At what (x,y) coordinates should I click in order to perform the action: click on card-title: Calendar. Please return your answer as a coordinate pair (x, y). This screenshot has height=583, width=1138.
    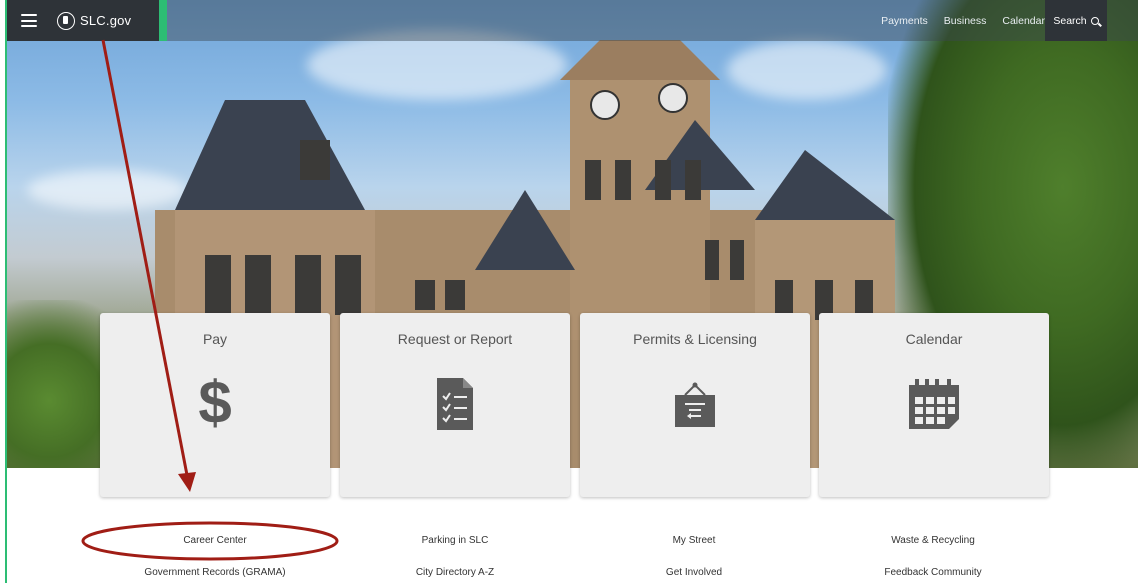
    Looking at the image, I should click on (934, 339).